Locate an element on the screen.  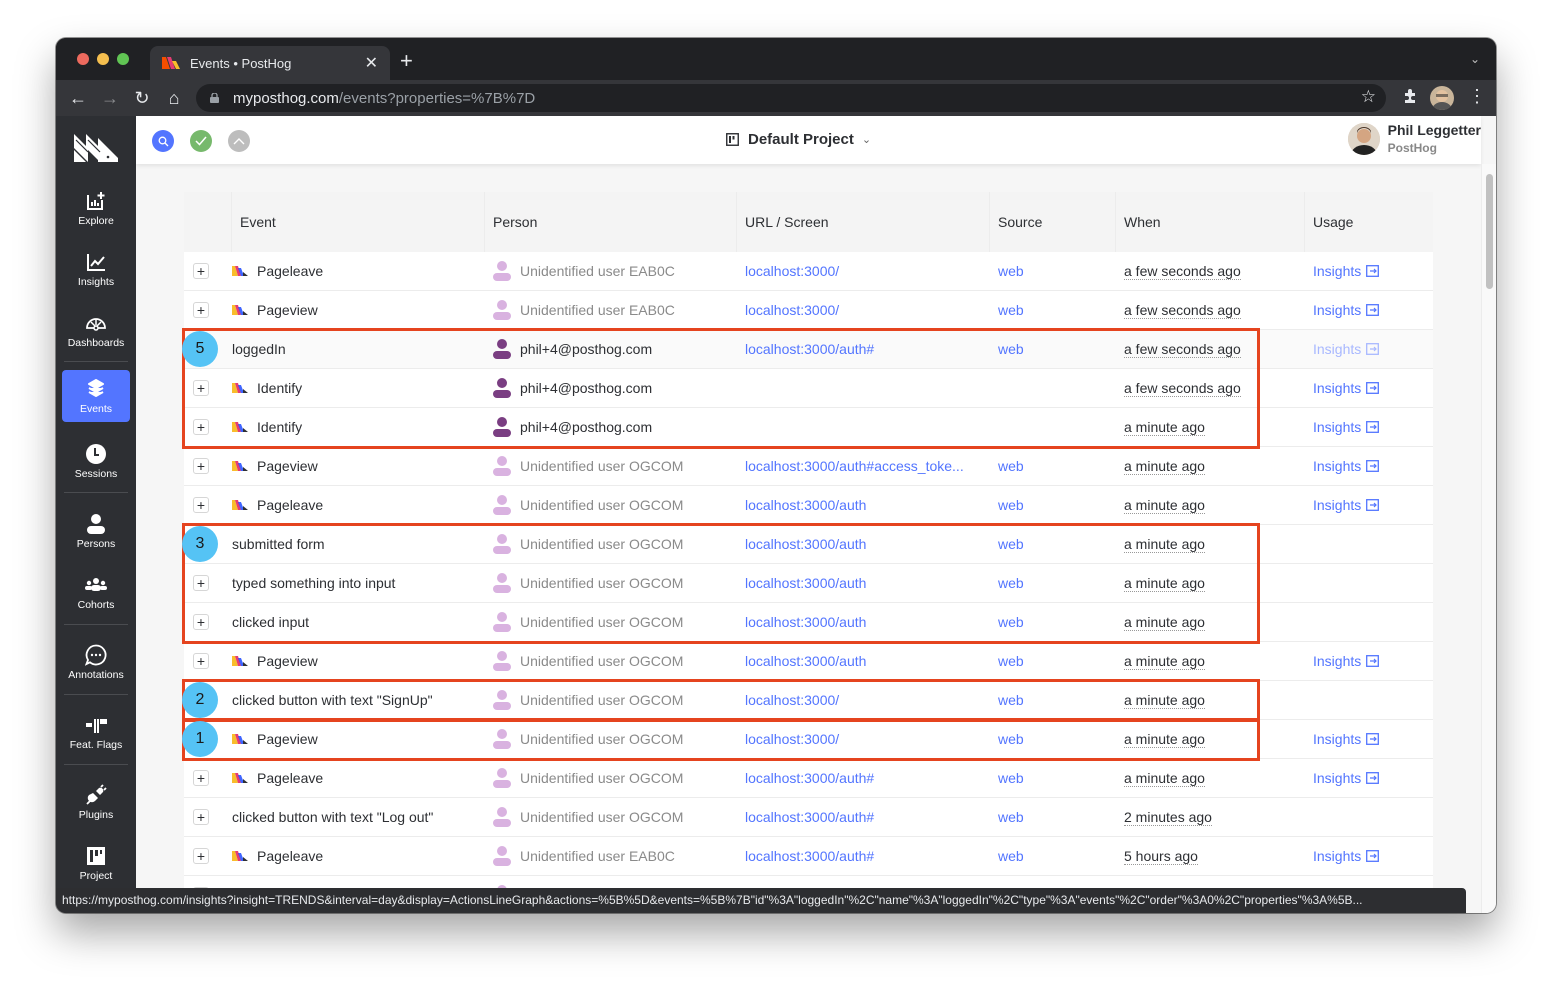
project-switcher: Default Project ⌄ is located at coordinates (798, 139).